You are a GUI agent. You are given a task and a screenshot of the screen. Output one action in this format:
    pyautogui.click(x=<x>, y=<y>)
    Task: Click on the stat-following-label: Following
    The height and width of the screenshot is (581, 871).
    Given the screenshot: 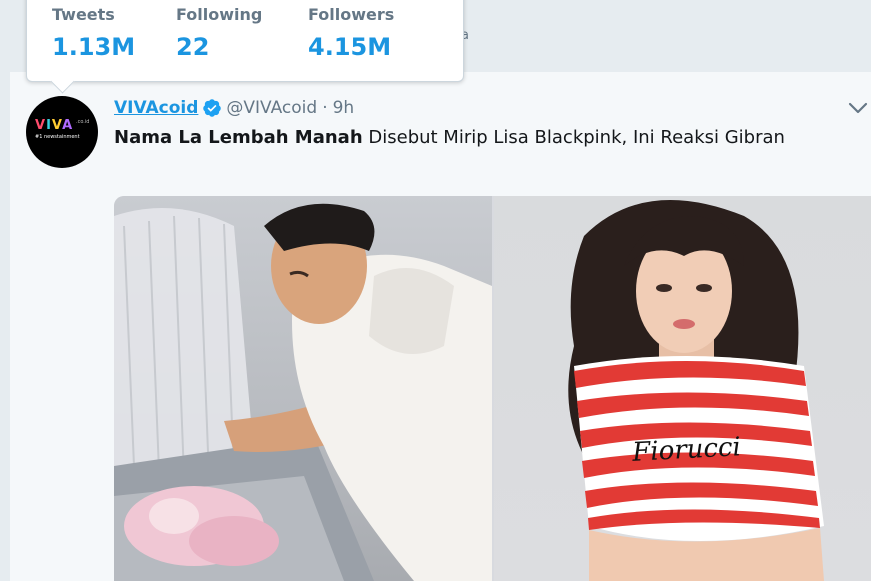 What is the action you would take?
    pyautogui.click(x=219, y=14)
    